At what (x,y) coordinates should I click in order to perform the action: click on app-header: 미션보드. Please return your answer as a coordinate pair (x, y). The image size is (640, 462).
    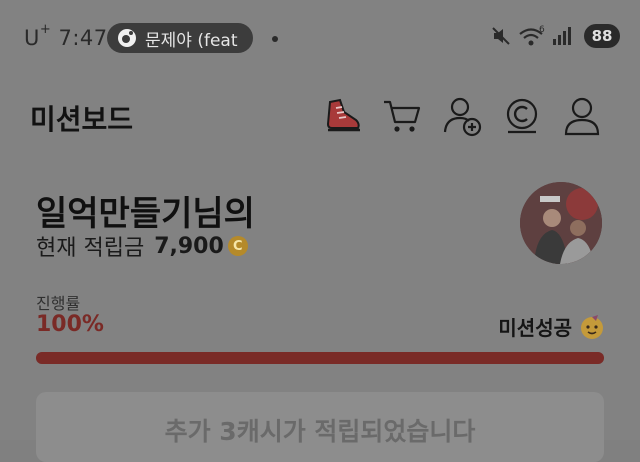
    Looking at the image, I should click on (320, 117).